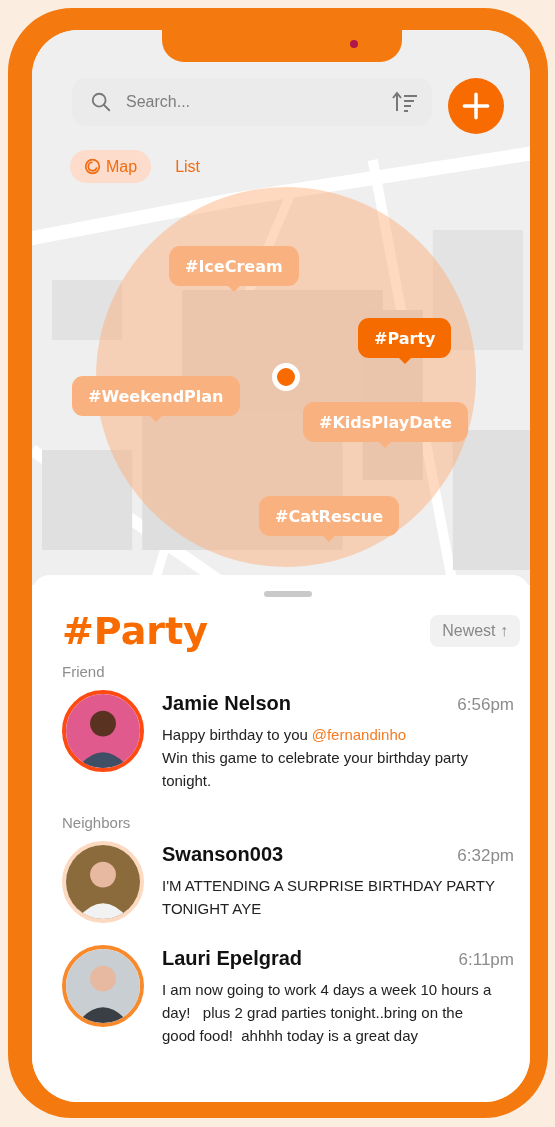 This screenshot has height=1127, width=555. Describe the element at coordinates (329, 516) in the screenshot. I see `hashtag-pin: #CatRescue` at that location.